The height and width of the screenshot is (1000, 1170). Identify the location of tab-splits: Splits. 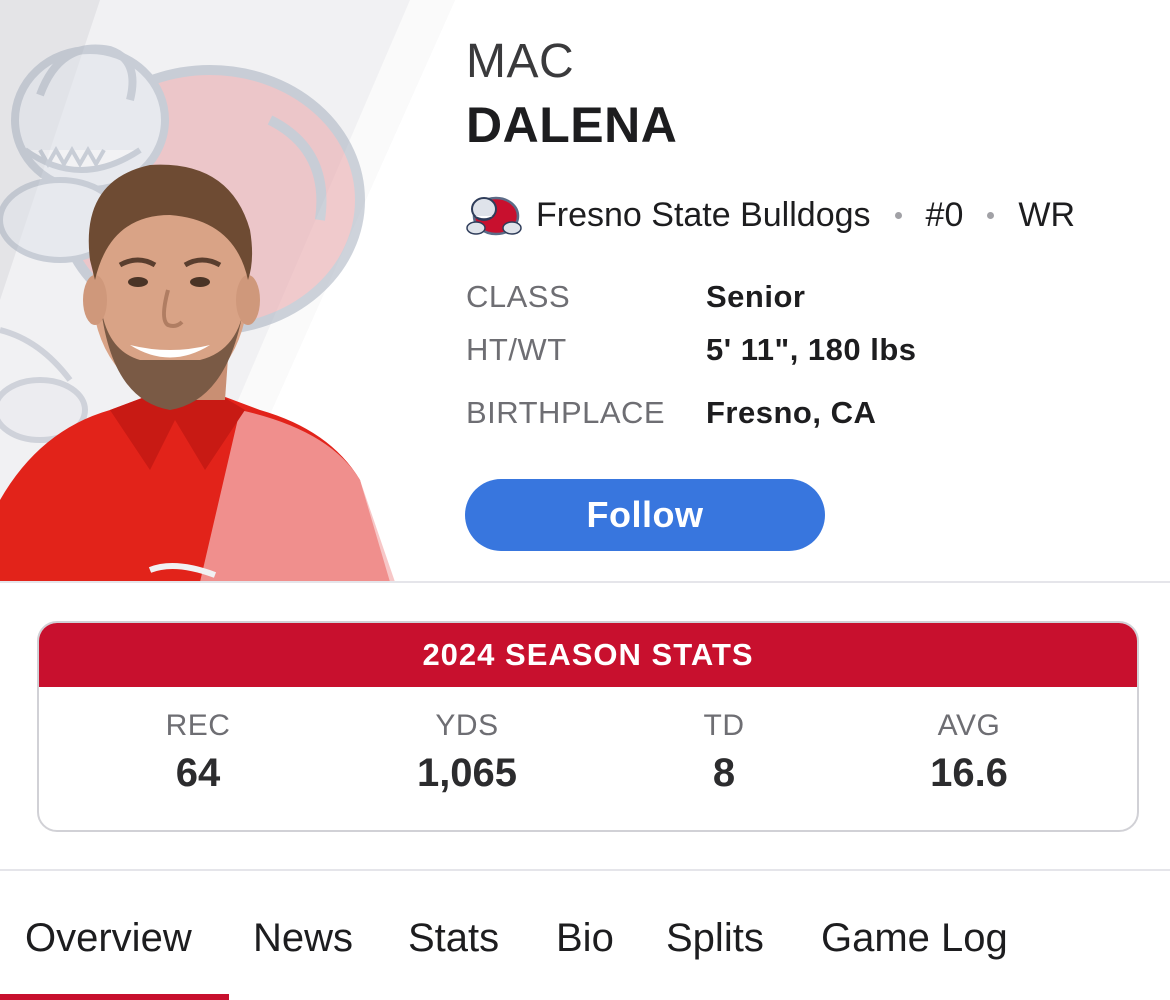
(715, 938).